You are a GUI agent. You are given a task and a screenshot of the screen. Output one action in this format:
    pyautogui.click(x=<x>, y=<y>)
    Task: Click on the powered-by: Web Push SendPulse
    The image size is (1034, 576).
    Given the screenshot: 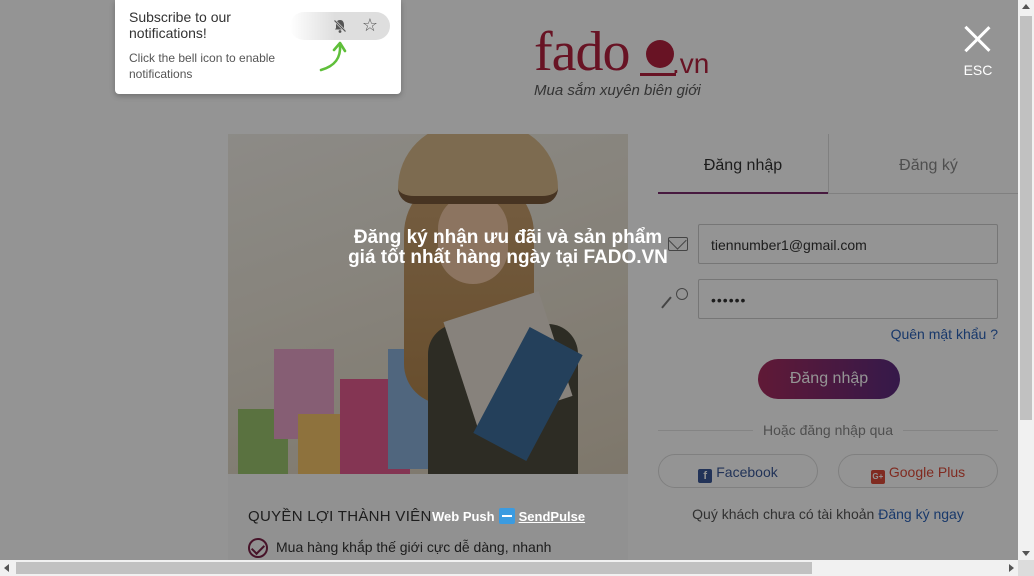 What is the action you would take?
    pyautogui.click(x=508, y=516)
    